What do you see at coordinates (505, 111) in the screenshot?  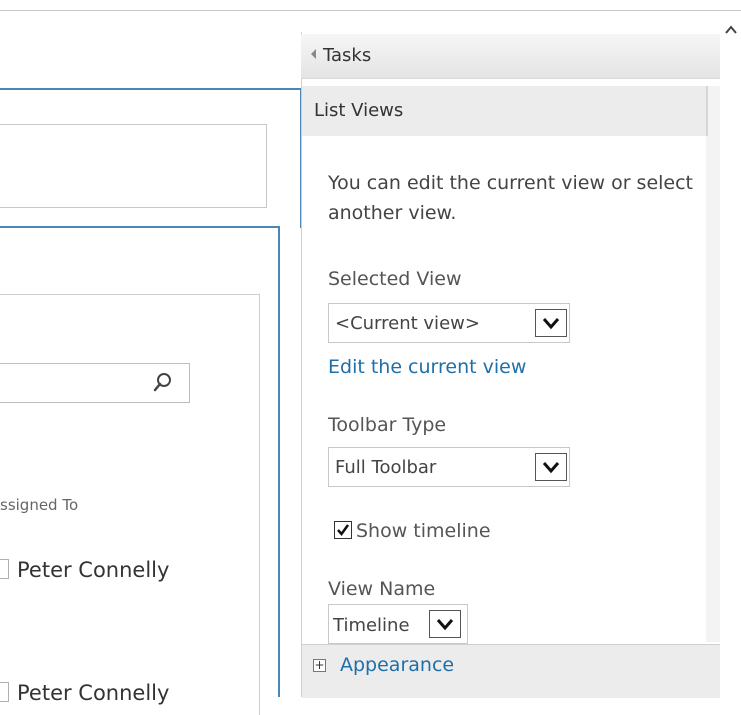 I see `list-views-header: List Views` at bounding box center [505, 111].